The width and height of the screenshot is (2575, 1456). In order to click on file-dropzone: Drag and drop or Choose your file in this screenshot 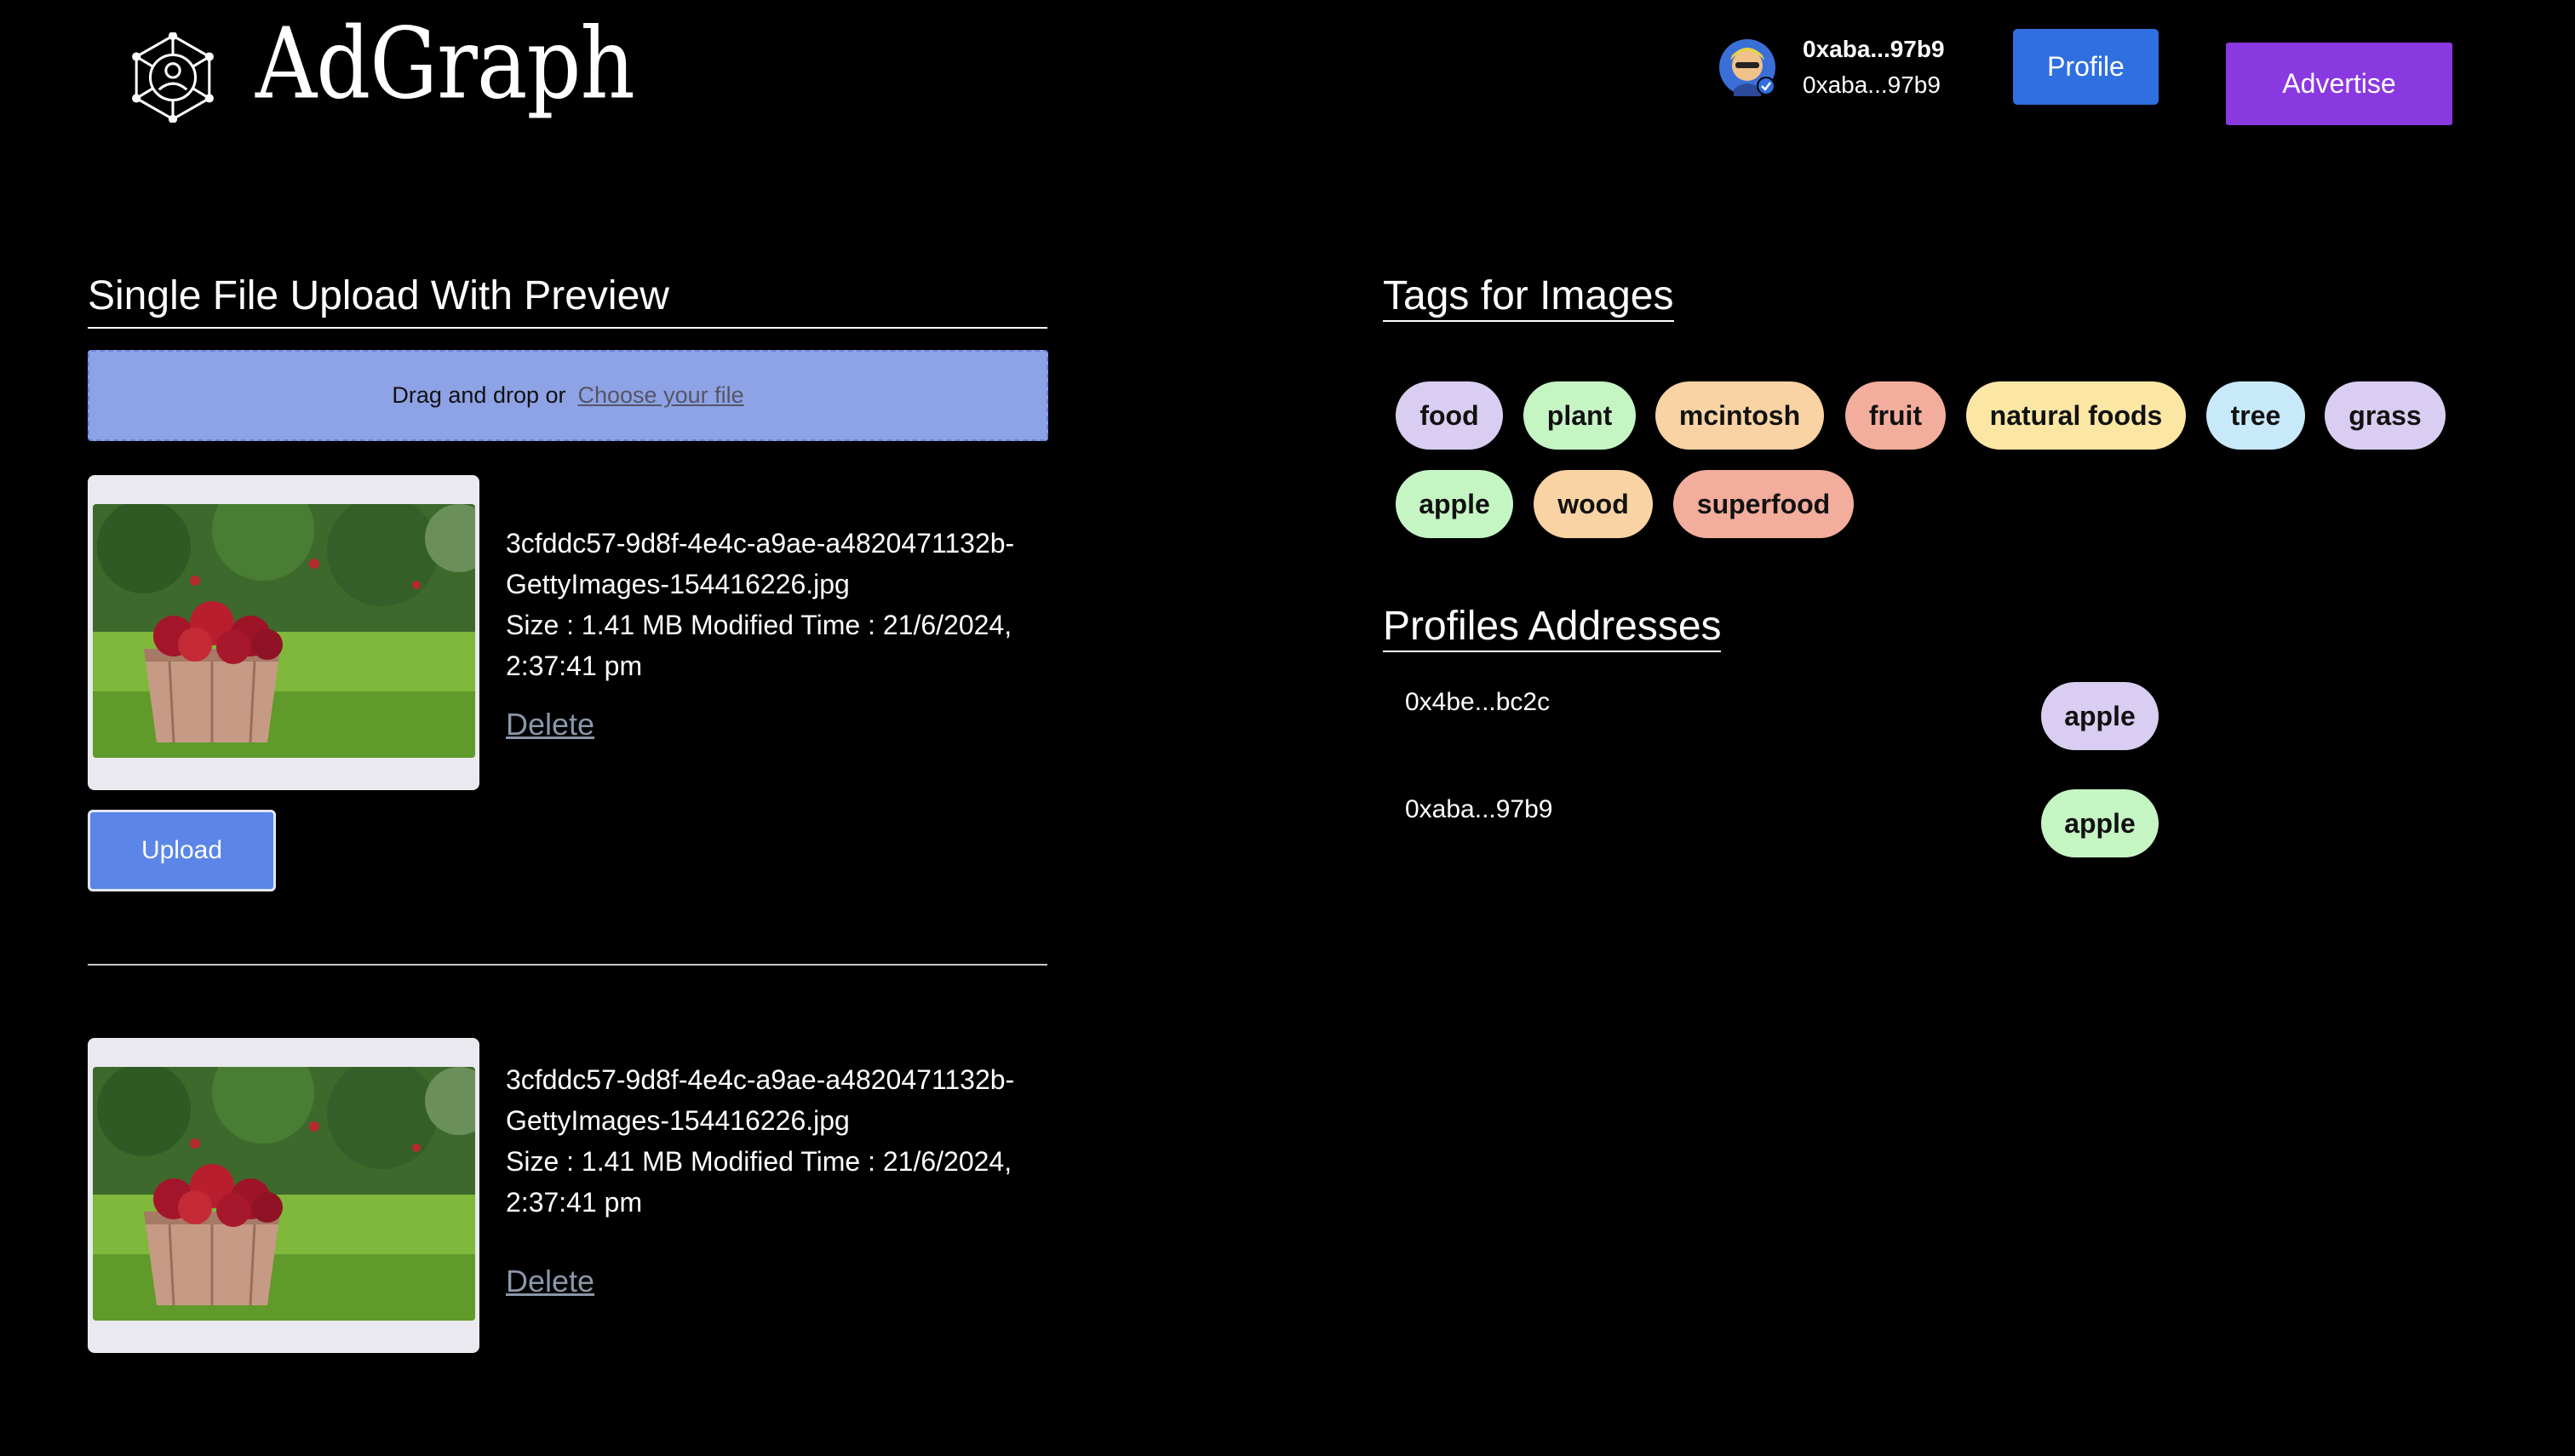, I will do `click(568, 395)`.